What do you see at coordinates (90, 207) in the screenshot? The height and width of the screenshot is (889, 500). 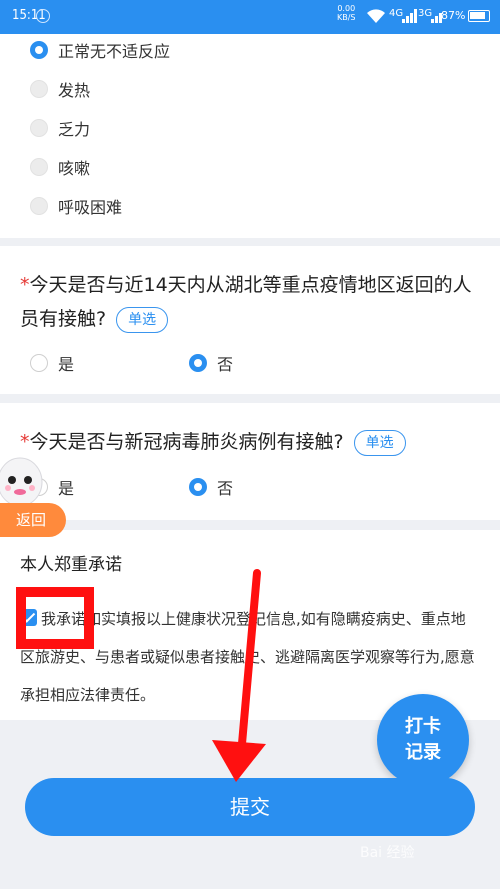 I see `option-label: 呼吸困难` at bounding box center [90, 207].